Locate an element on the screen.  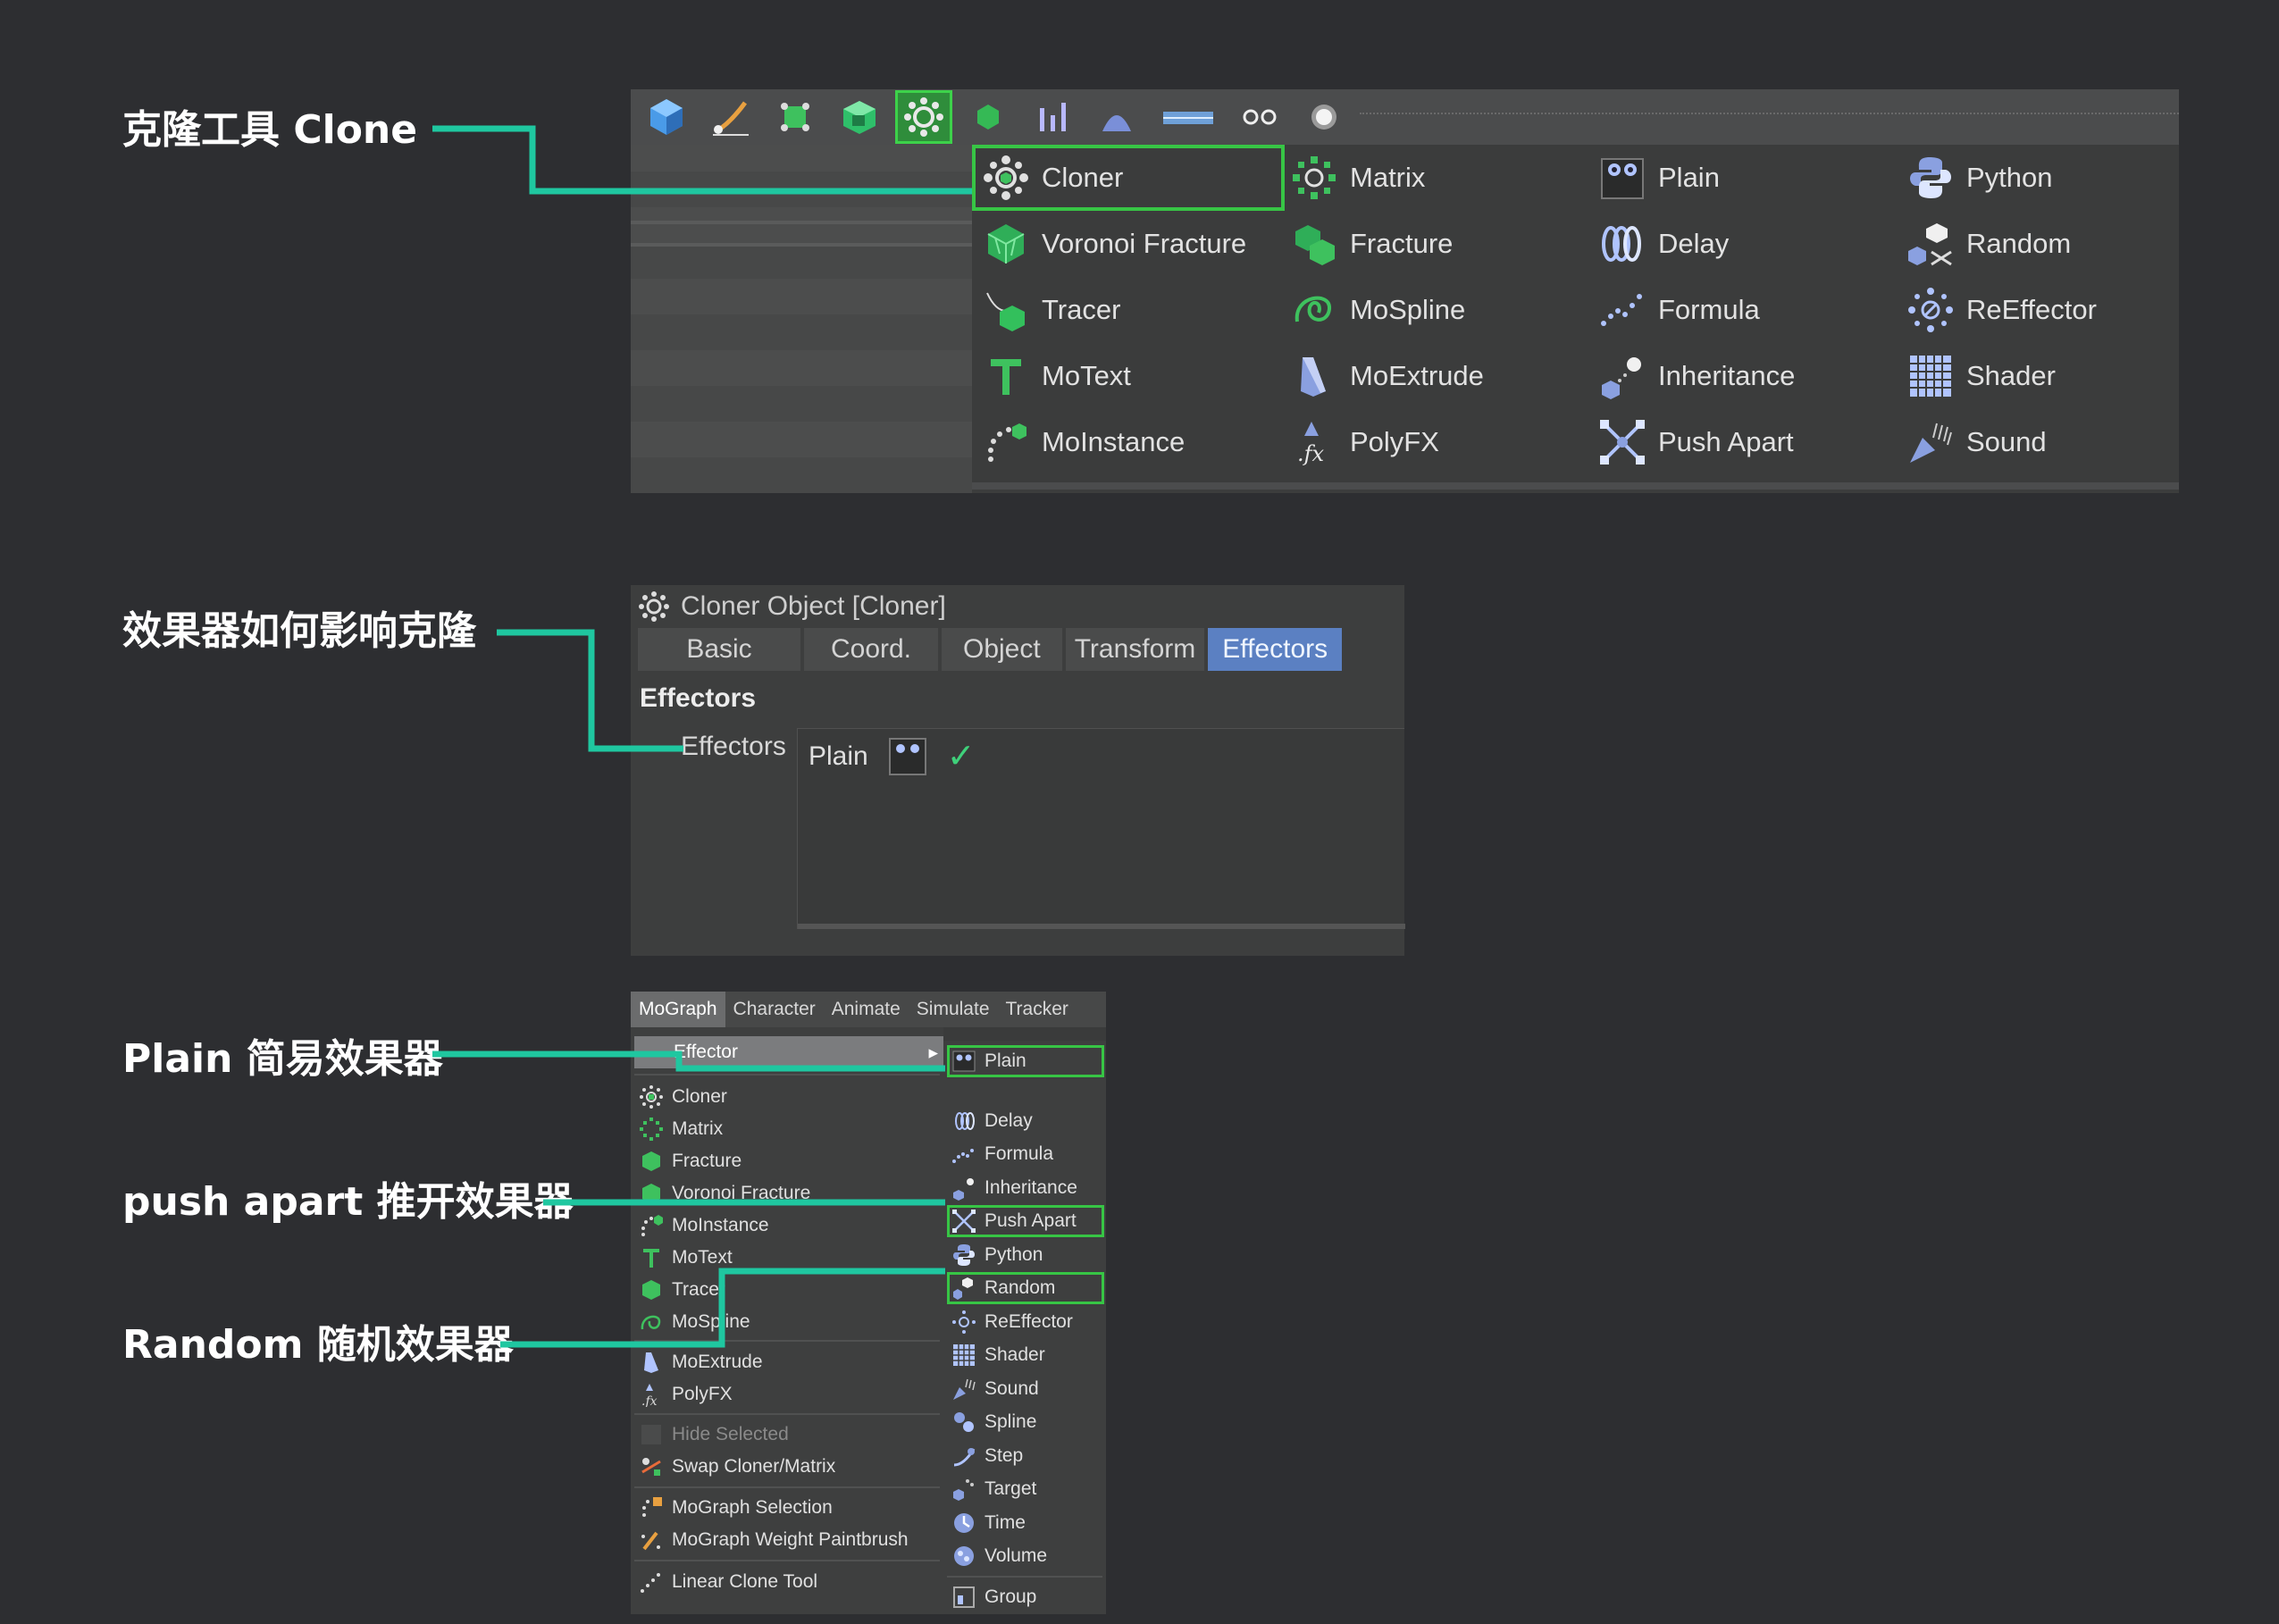
matrix-icon is located at coordinates (651, 1129).